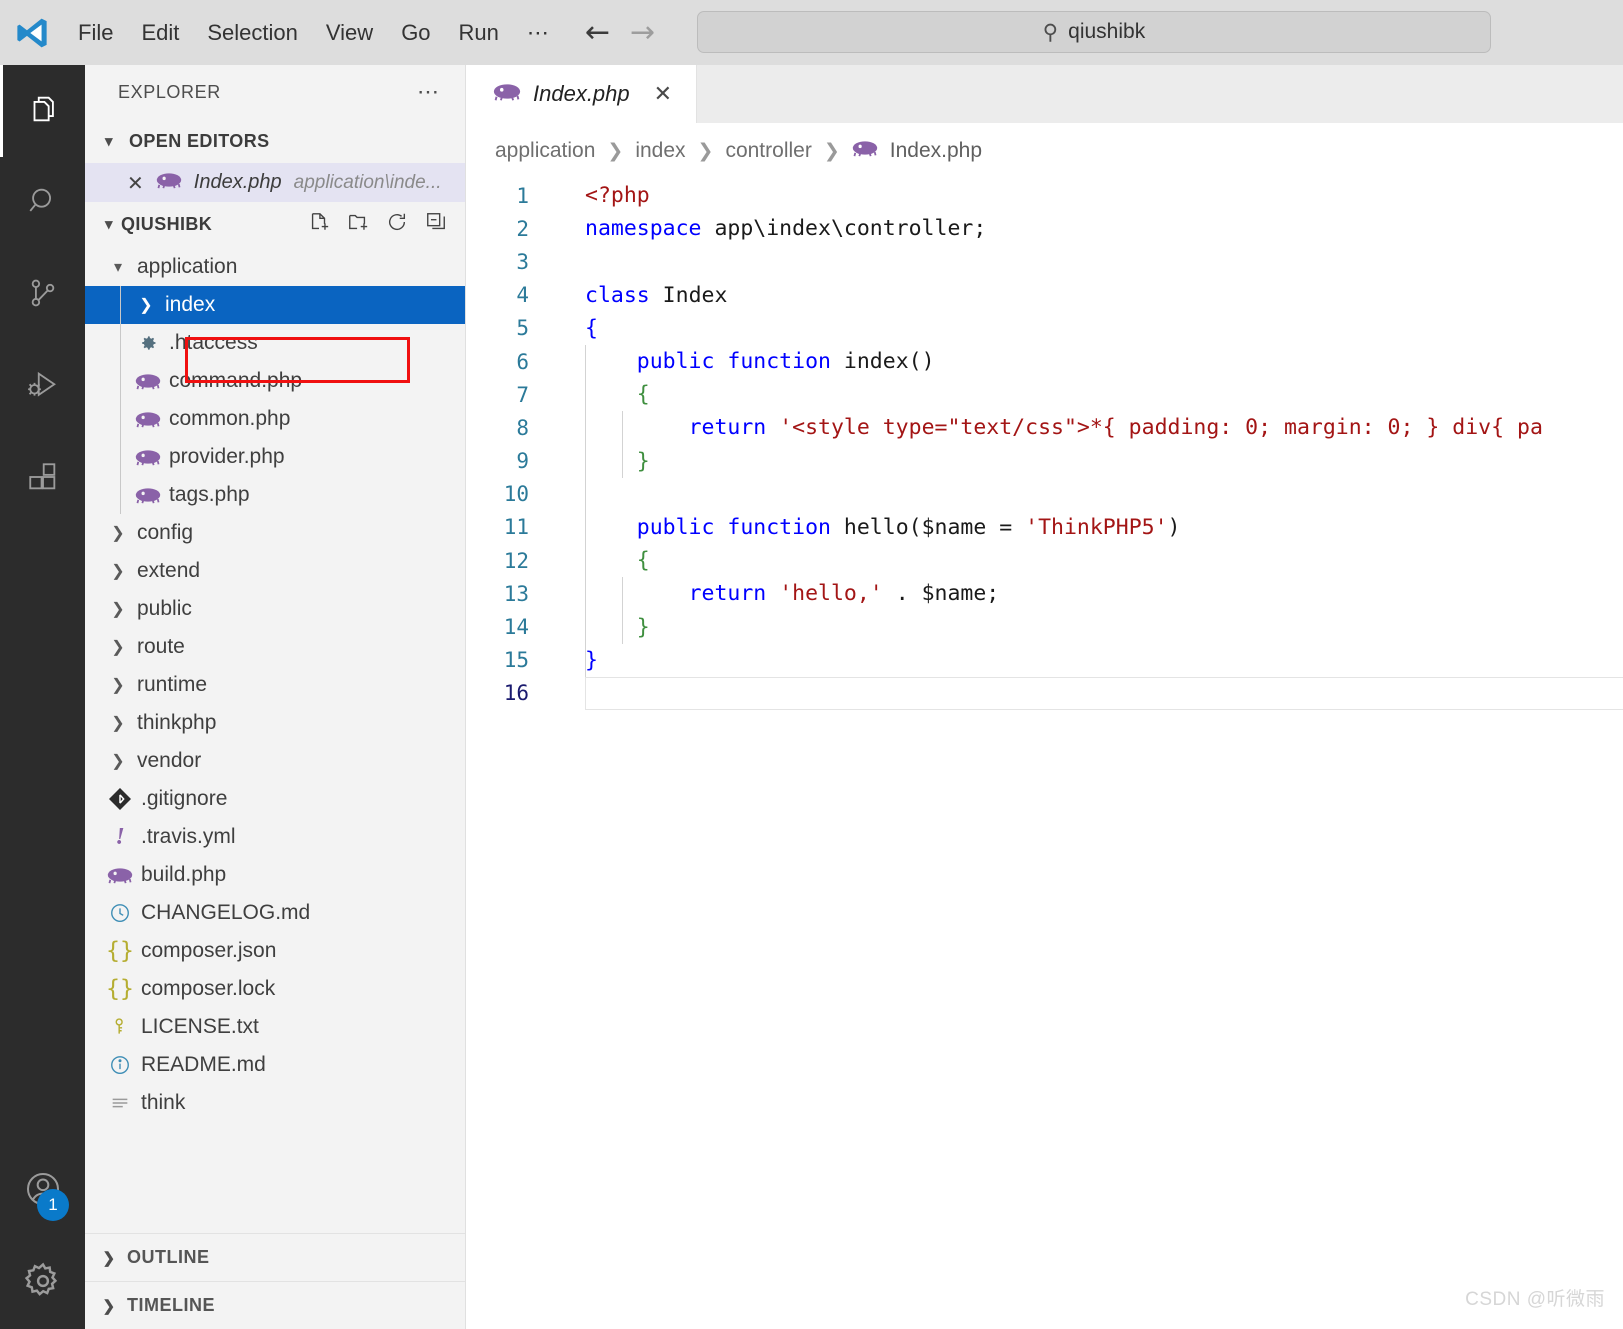 The height and width of the screenshot is (1329, 1623). Describe the element at coordinates (275, 913) in the screenshot. I see `tree-item-changelog-md: CHANGELOG.md` at that location.